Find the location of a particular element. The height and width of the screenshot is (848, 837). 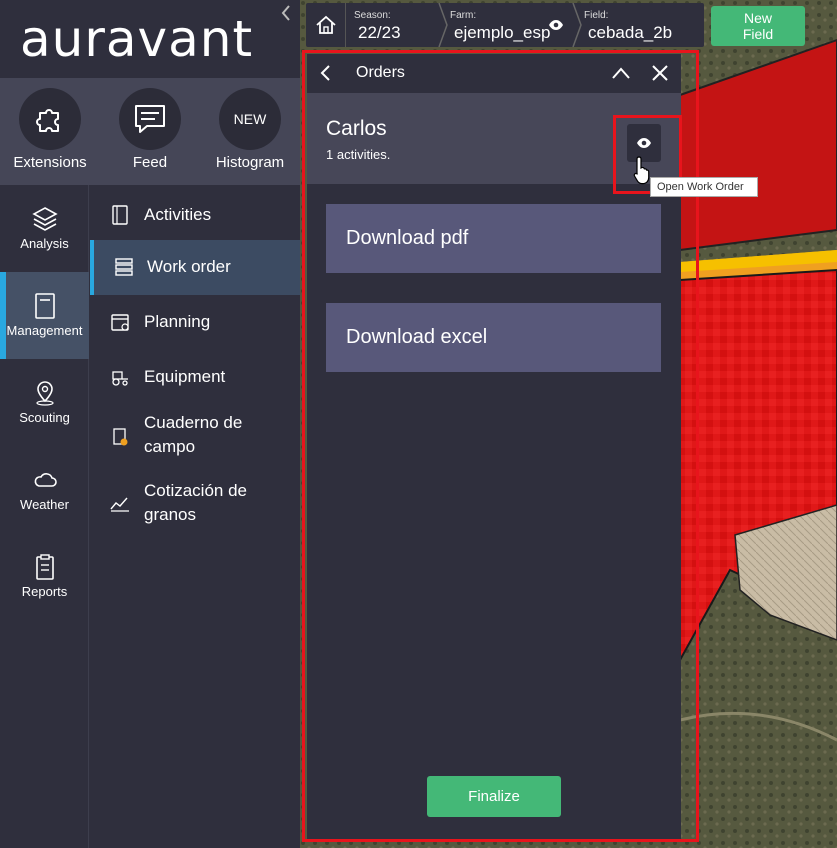

home-icon is located at coordinates (325, 24).